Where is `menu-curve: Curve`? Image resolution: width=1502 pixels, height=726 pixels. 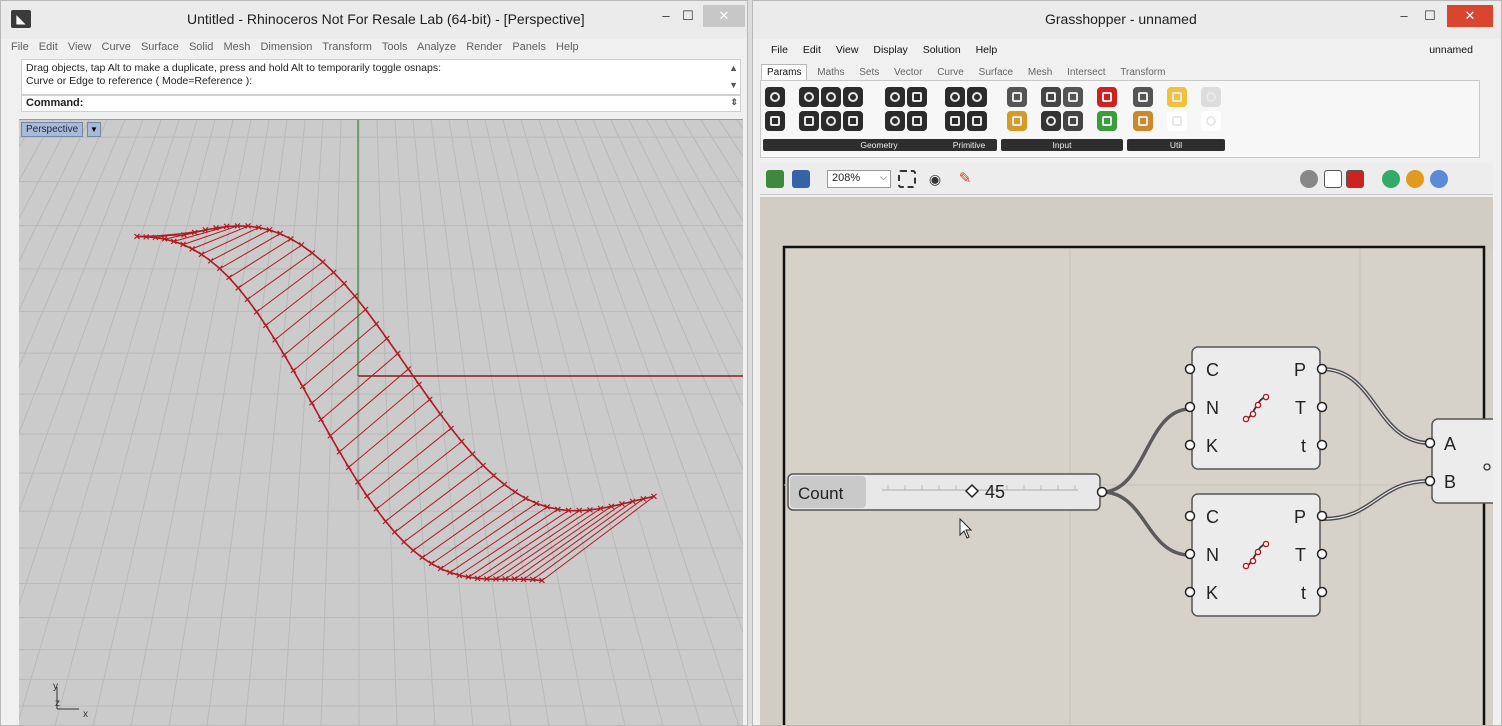
menu-curve: Curve is located at coordinates (116, 47).